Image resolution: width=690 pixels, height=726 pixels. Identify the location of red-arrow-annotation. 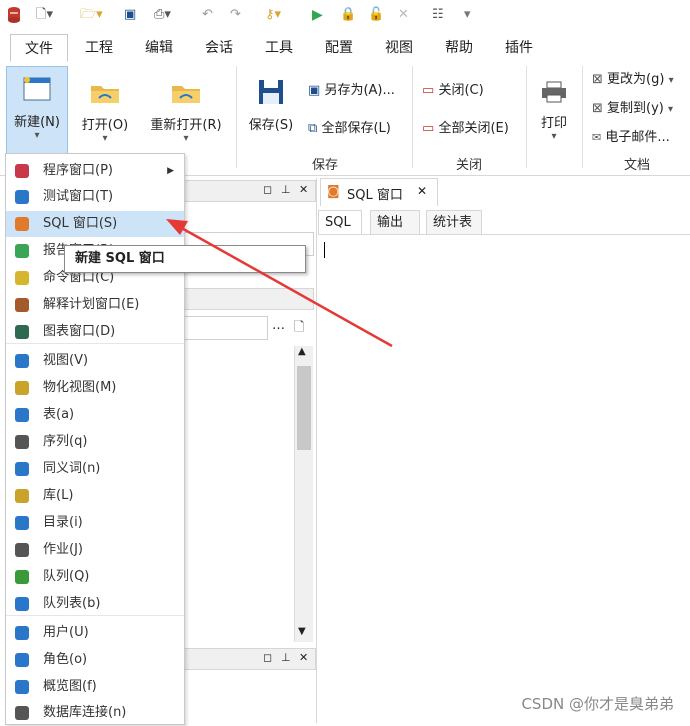
(279, 283).